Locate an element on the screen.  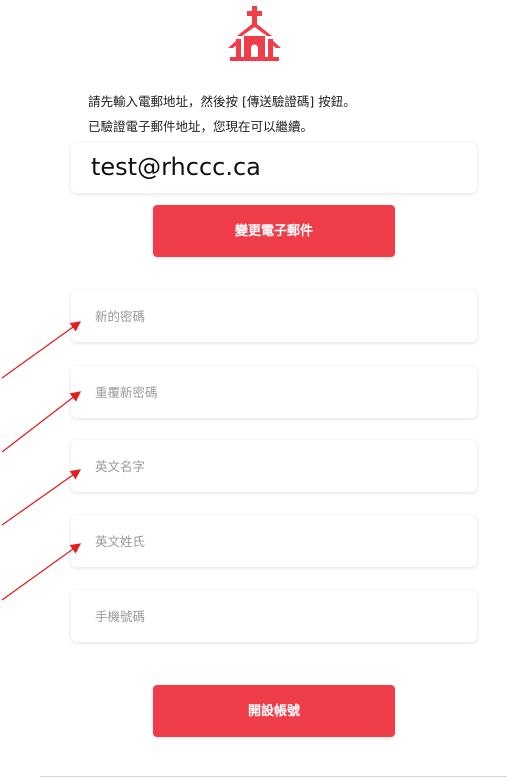
last-name-field-wrapper is located at coordinates (274, 541).